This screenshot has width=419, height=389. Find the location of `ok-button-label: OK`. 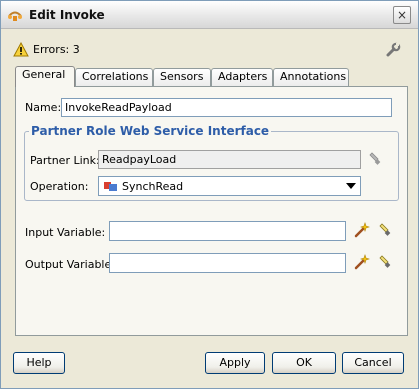

ok-button-label: OK is located at coordinates (304, 362).